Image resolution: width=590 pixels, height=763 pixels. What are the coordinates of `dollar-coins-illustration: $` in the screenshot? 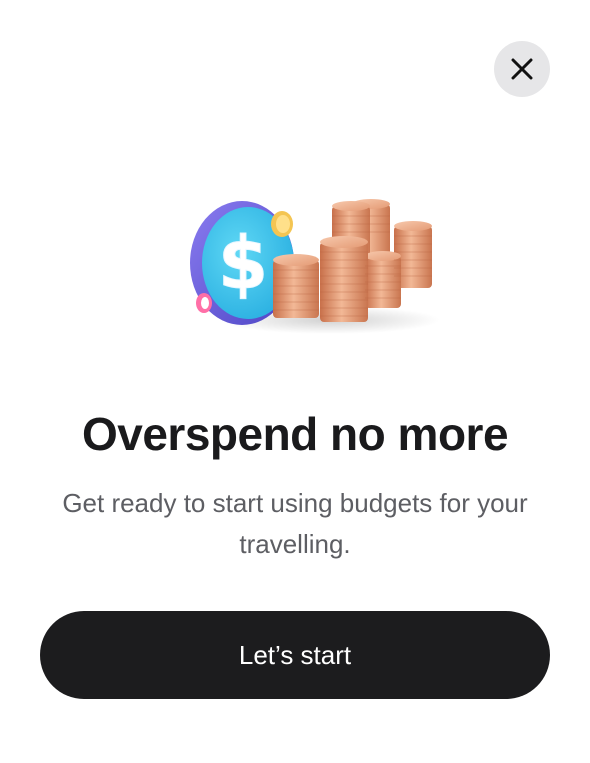 It's located at (315, 266).